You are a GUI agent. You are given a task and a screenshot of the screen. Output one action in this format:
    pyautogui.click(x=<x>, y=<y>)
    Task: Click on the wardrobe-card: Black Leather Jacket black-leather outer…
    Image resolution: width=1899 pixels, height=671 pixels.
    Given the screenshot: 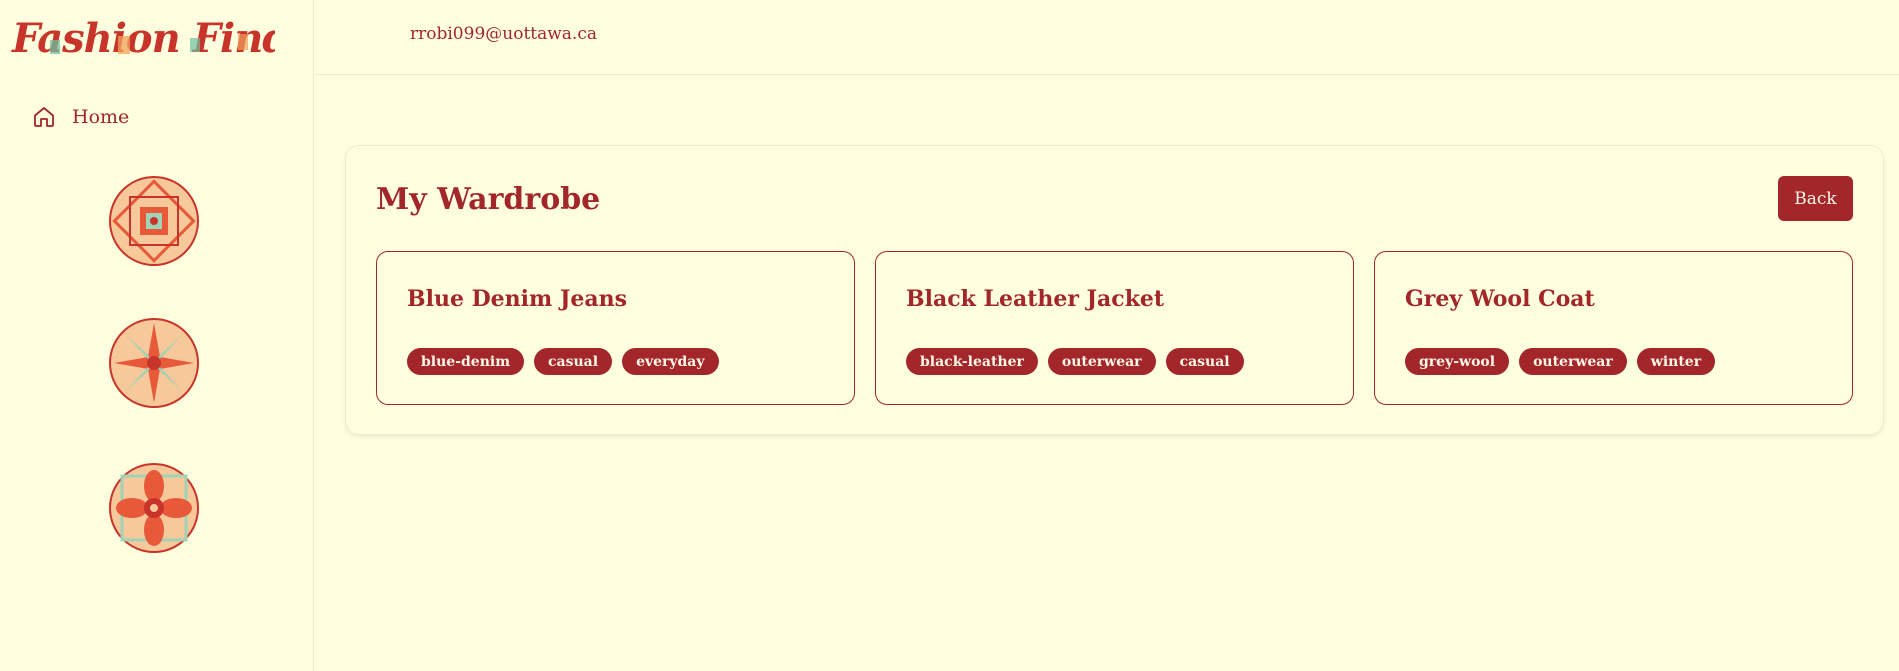 What is the action you would take?
    pyautogui.click(x=1114, y=328)
    